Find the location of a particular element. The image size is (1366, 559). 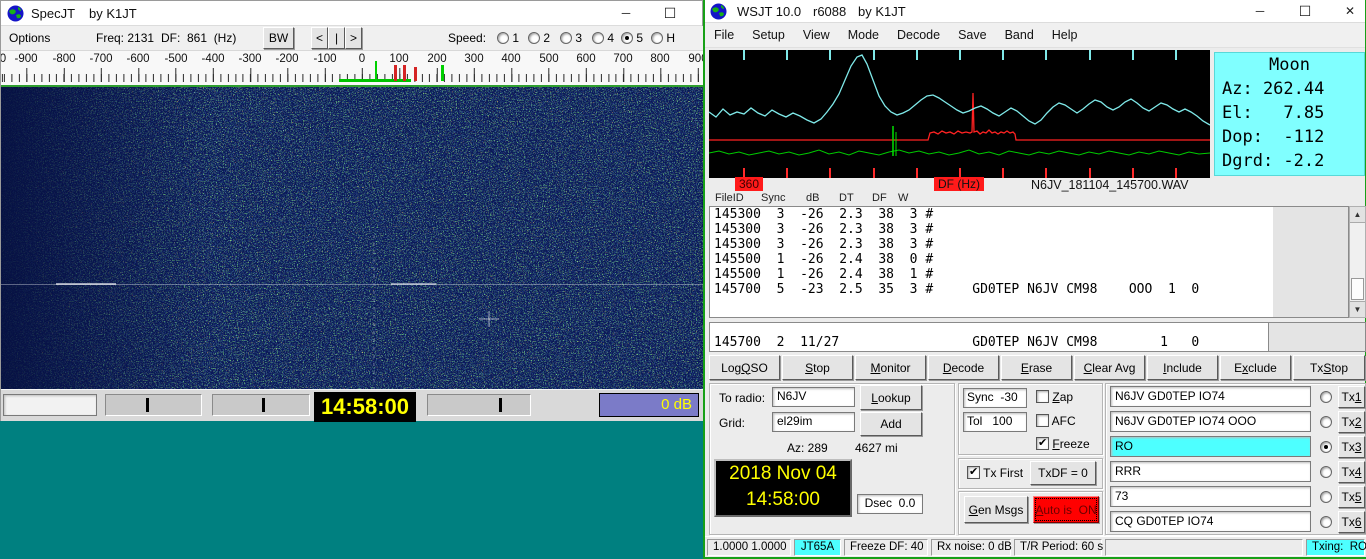

ruler-label: -800 is located at coordinates (64, 59).